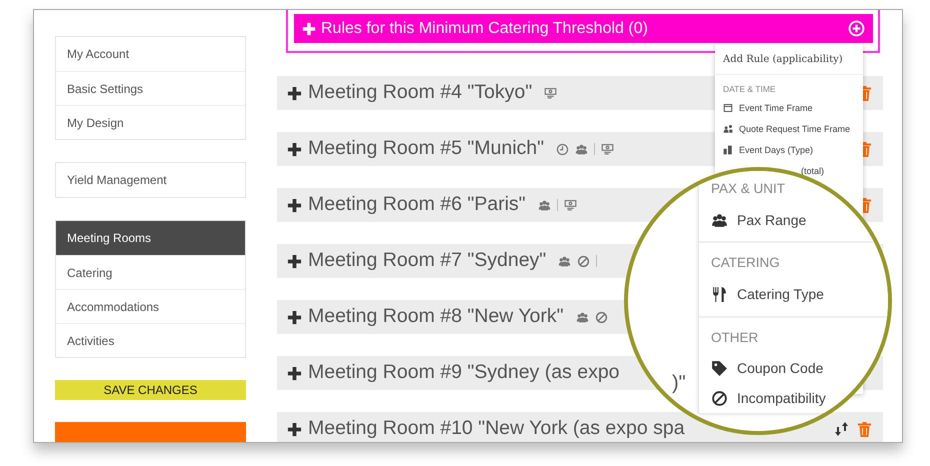 The height and width of the screenshot is (466, 930). What do you see at coordinates (794, 129) in the screenshot?
I see `menu-item: Quote Request Time Frame` at bounding box center [794, 129].